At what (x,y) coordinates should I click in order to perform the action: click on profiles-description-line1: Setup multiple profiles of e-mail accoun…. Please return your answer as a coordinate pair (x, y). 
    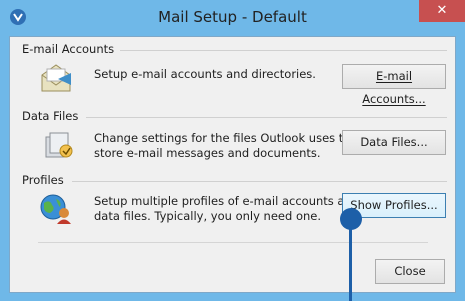
    Looking at the image, I should click on (227, 201).